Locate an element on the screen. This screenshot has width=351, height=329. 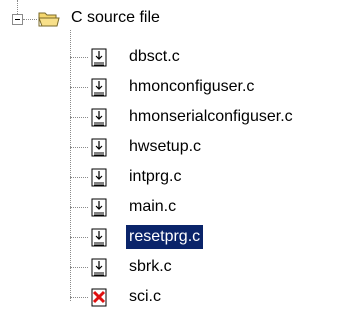
tree-item-label: resetprg.c is located at coordinates (165, 237).